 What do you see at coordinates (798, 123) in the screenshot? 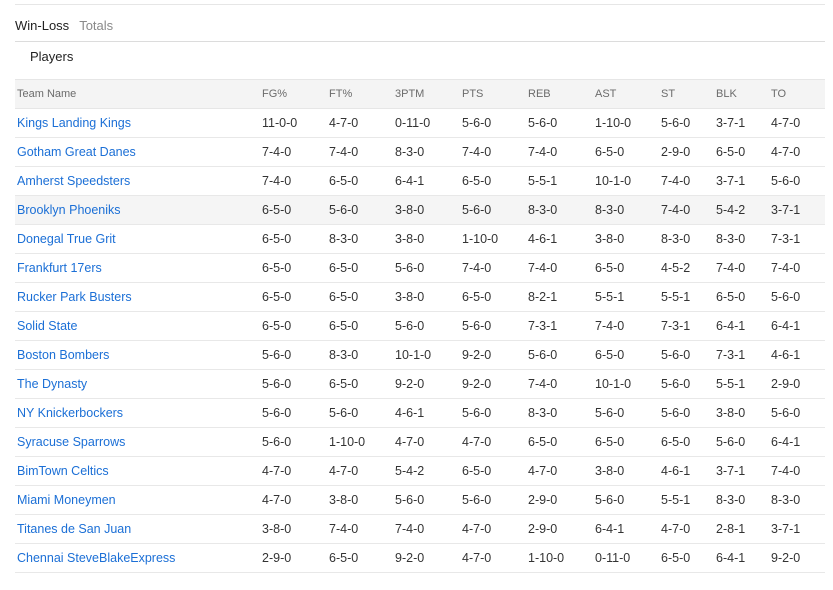
I see `stat-cell-to: 4-7-0` at bounding box center [798, 123].